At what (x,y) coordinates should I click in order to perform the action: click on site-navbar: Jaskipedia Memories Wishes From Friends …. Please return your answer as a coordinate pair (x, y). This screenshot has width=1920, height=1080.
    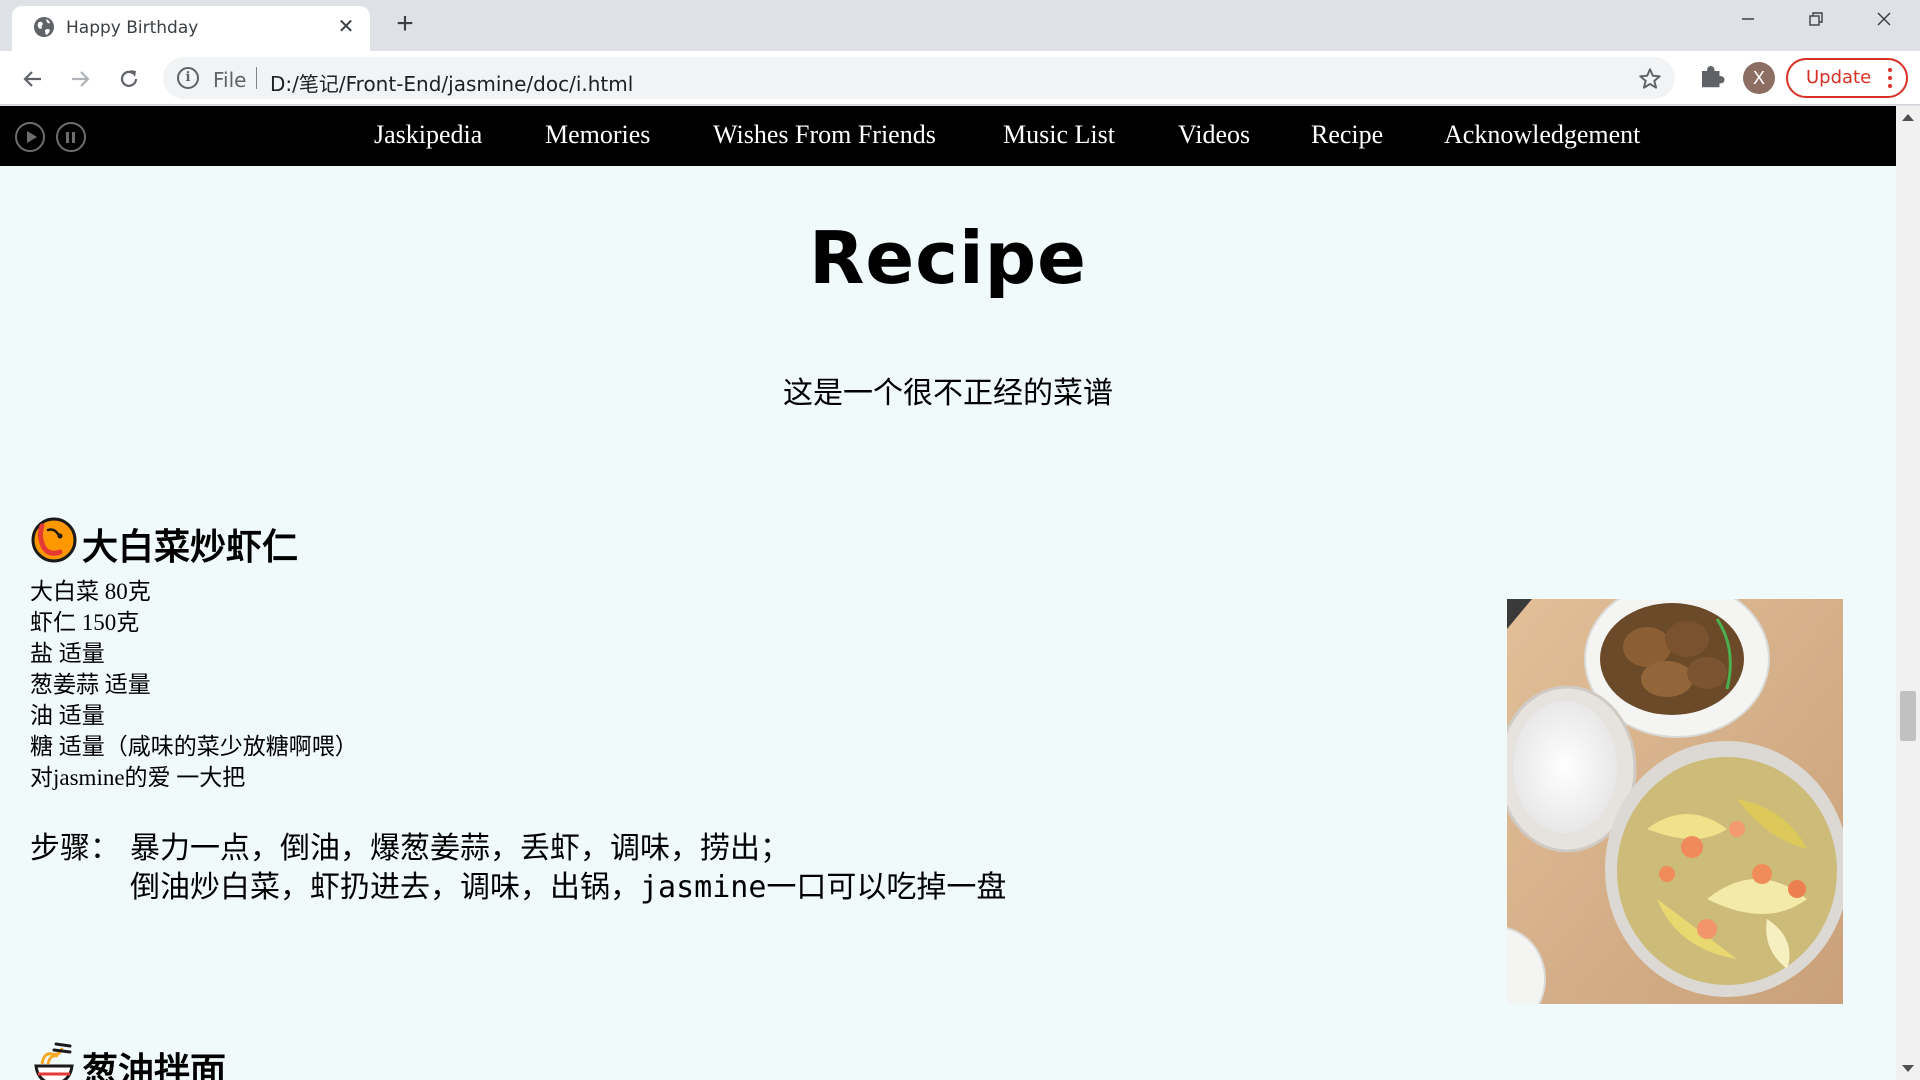
    Looking at the image, I should click on (948, 136).